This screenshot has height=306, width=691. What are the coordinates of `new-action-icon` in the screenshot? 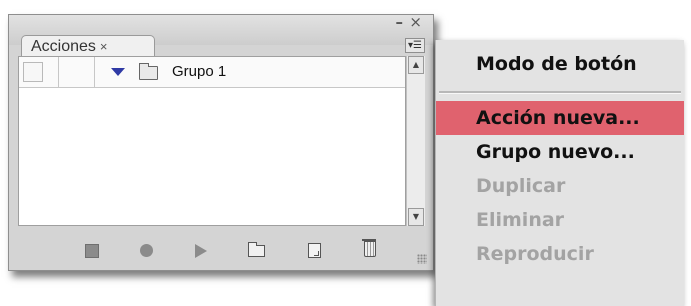 It's located at (314, 250).